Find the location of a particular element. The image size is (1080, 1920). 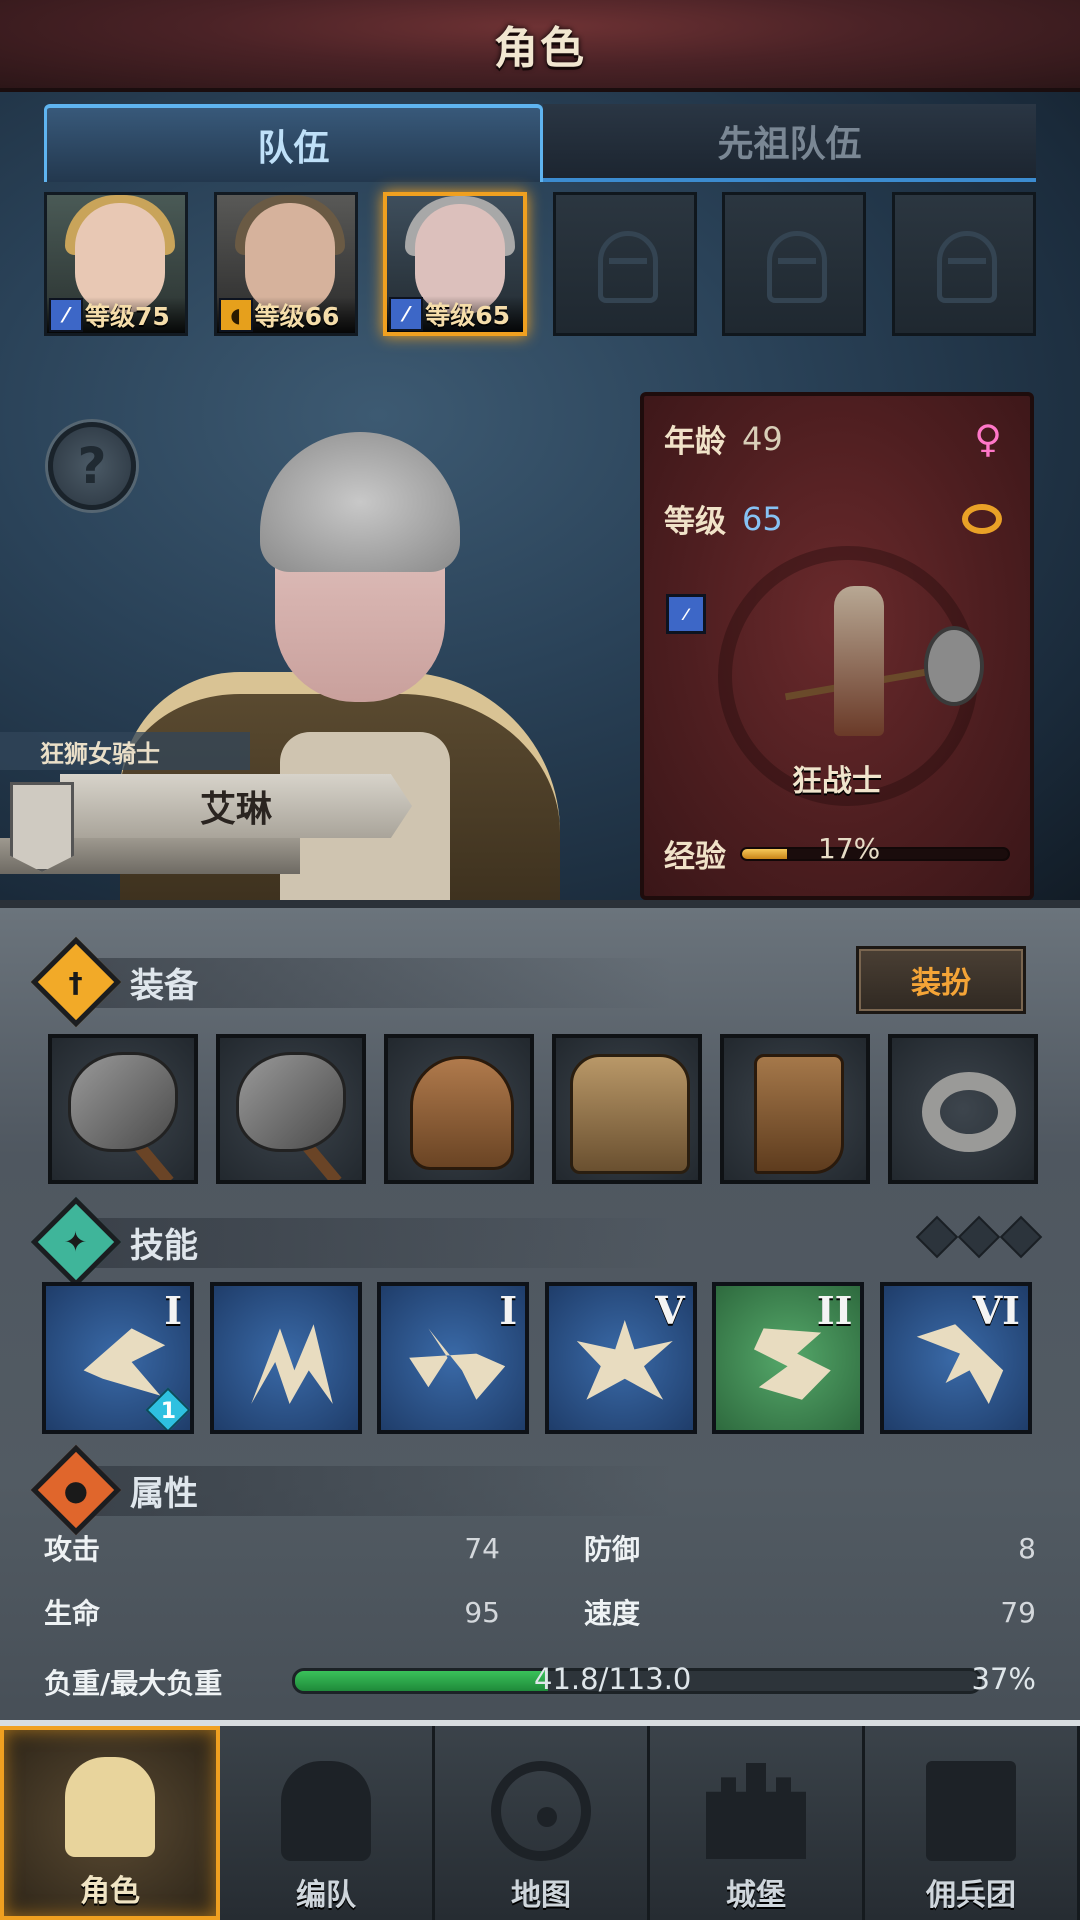

load-row: 负重/最大负重 41.8/113.0 37% is located at coordinates (540, 1682).